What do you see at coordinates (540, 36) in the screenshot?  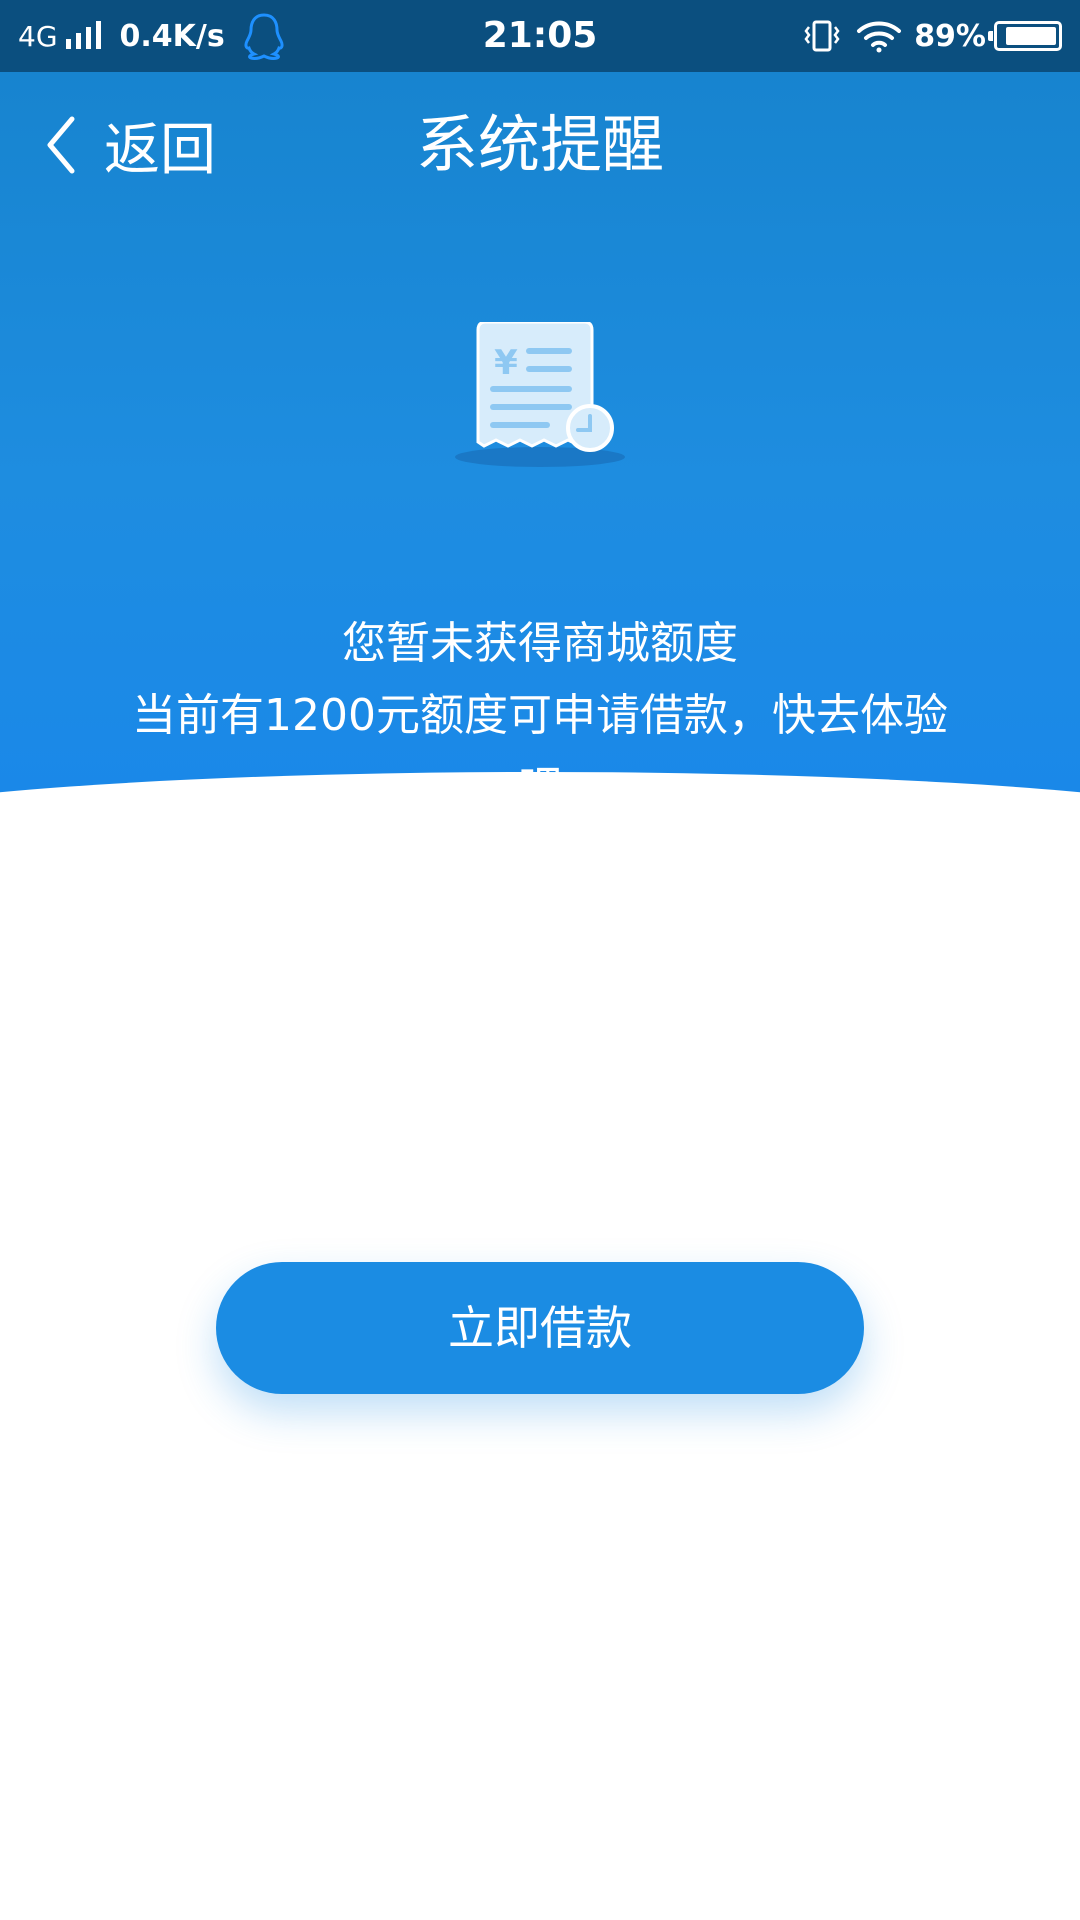 I see `status-bar: 4G 0.4K/s 21:05 89%` at bounding box center [540, 36].